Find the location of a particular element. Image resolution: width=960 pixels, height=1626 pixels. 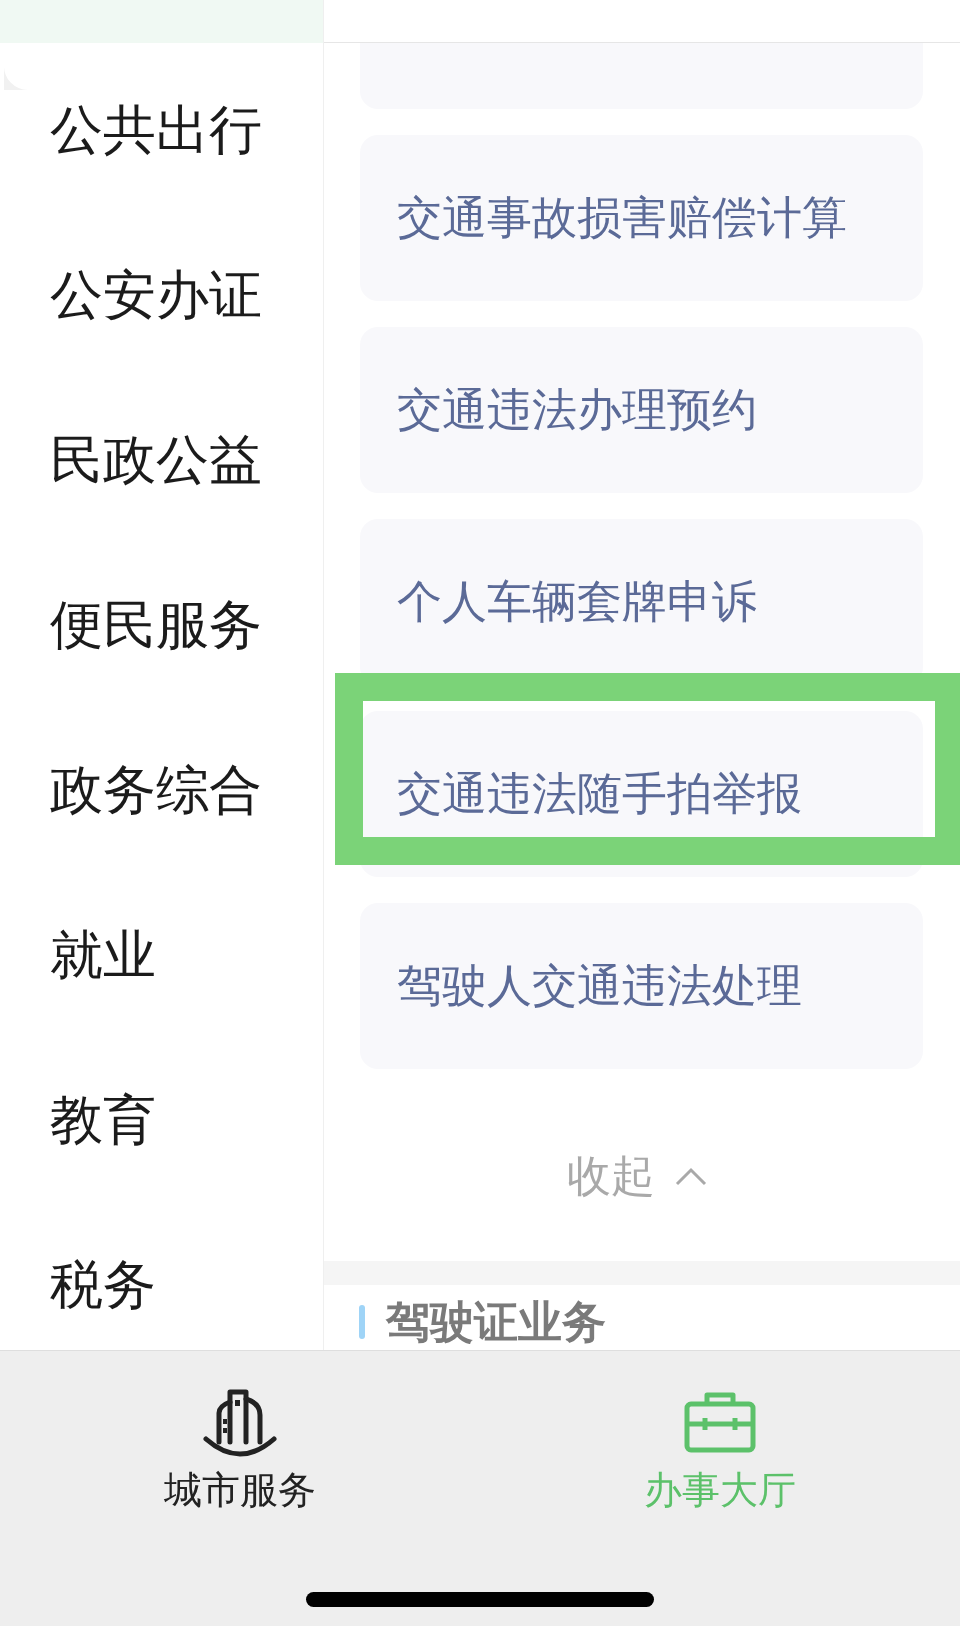

sidebar-item: 税务 is located at coordinates (103, 1285).